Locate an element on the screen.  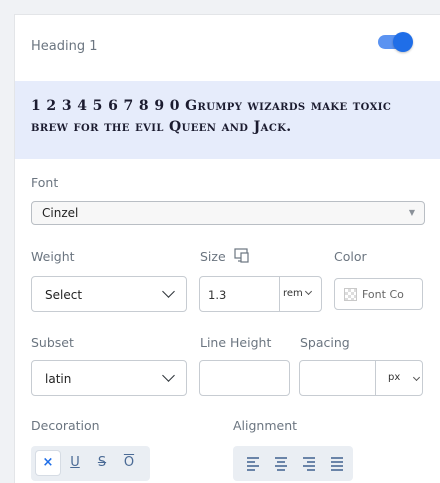
heading-toggle is located at coordinates (395, 42).